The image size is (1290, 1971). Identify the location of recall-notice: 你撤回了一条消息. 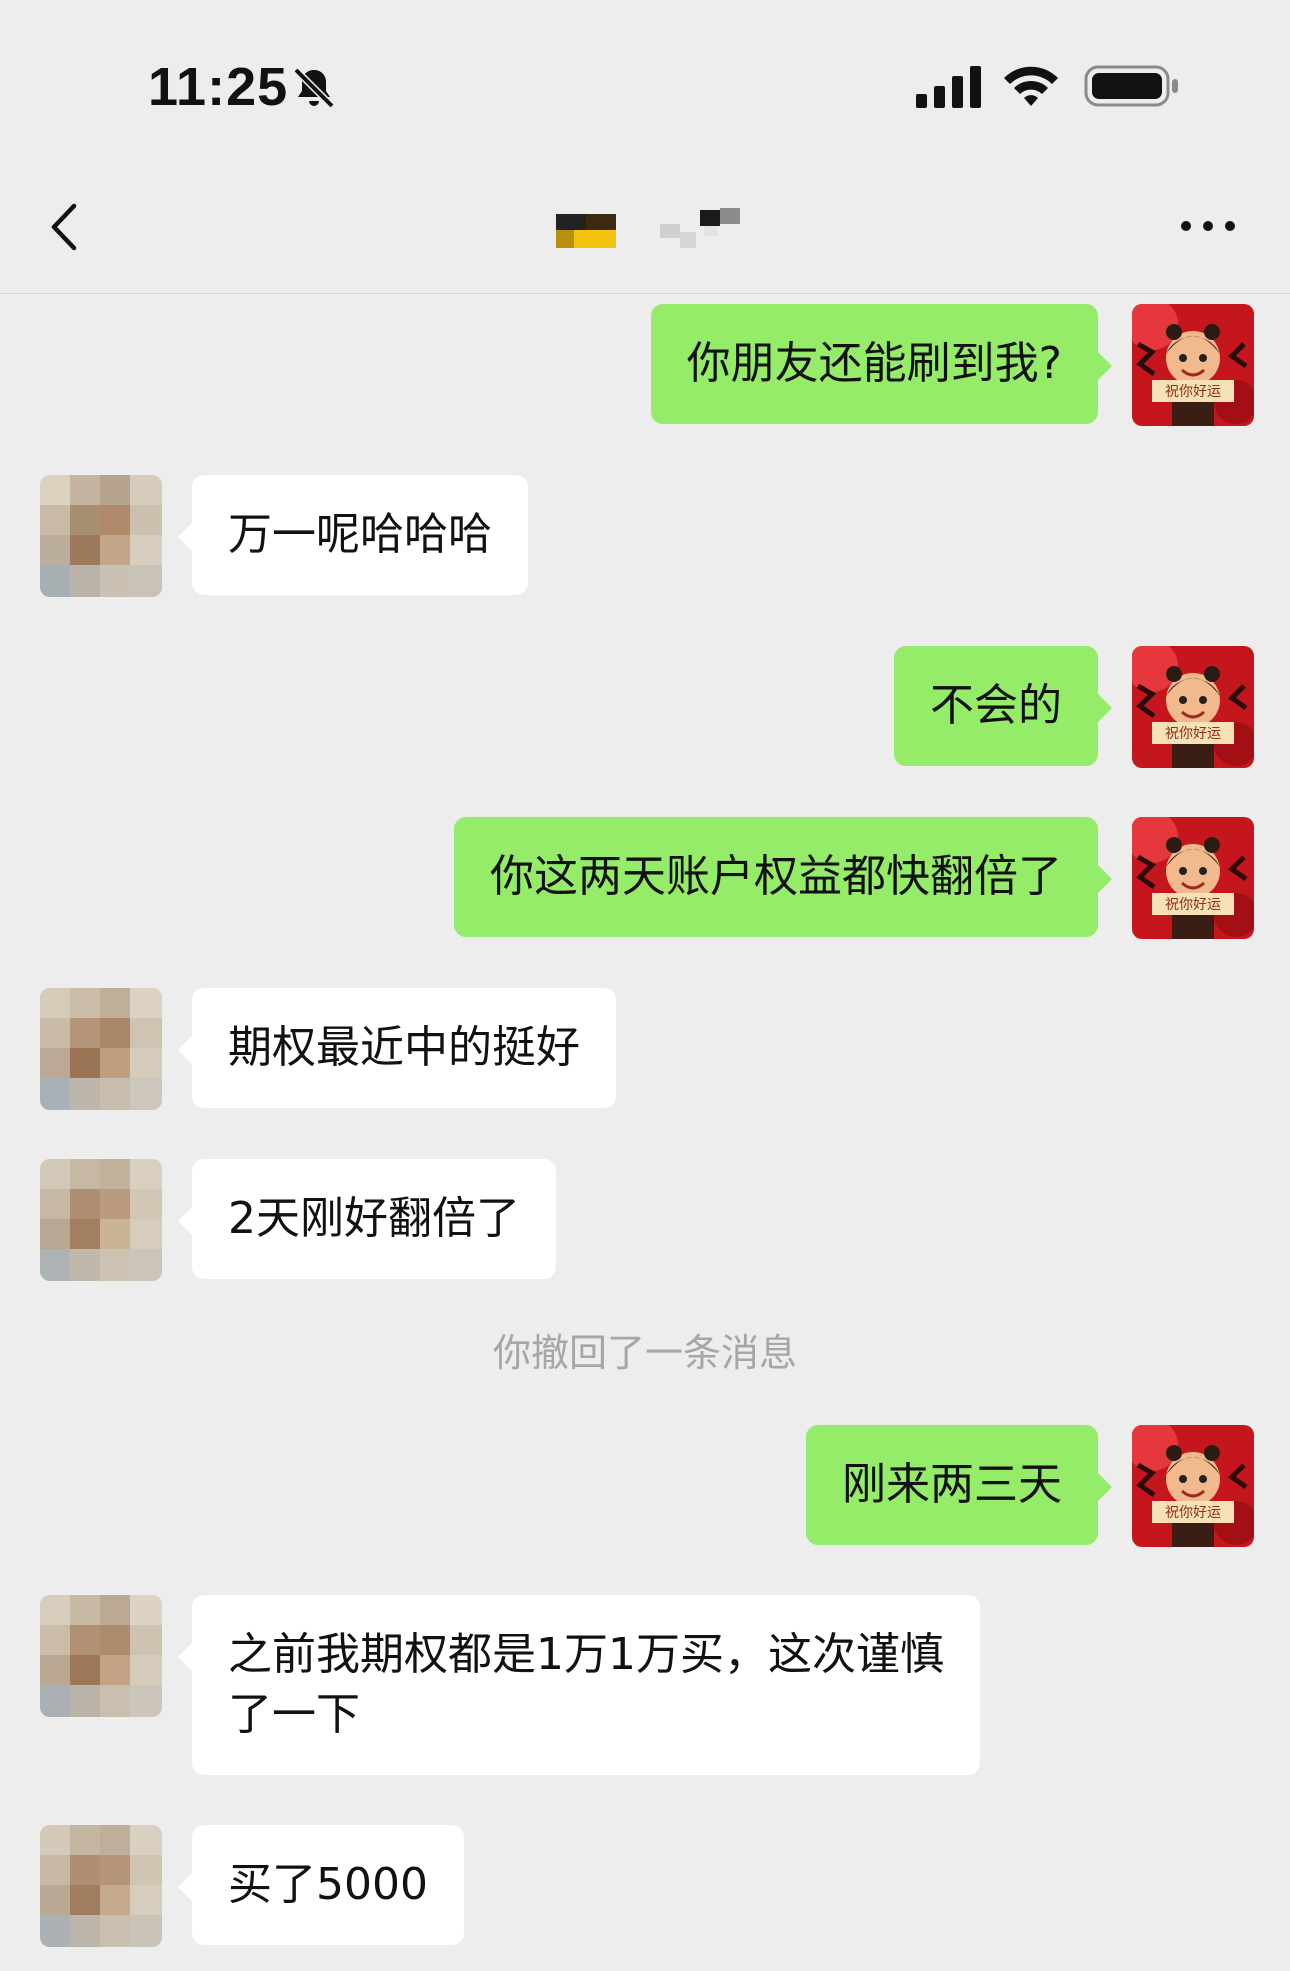
(644, 1353).